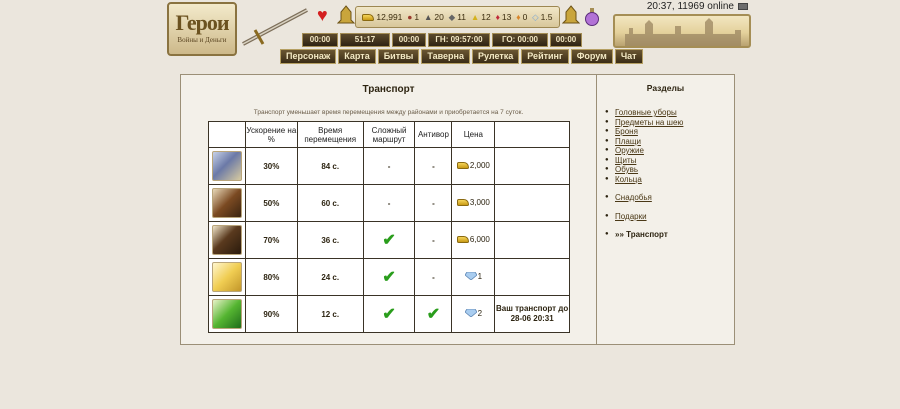  I want to click on menu-battles: Битвы, so click(398, 56).